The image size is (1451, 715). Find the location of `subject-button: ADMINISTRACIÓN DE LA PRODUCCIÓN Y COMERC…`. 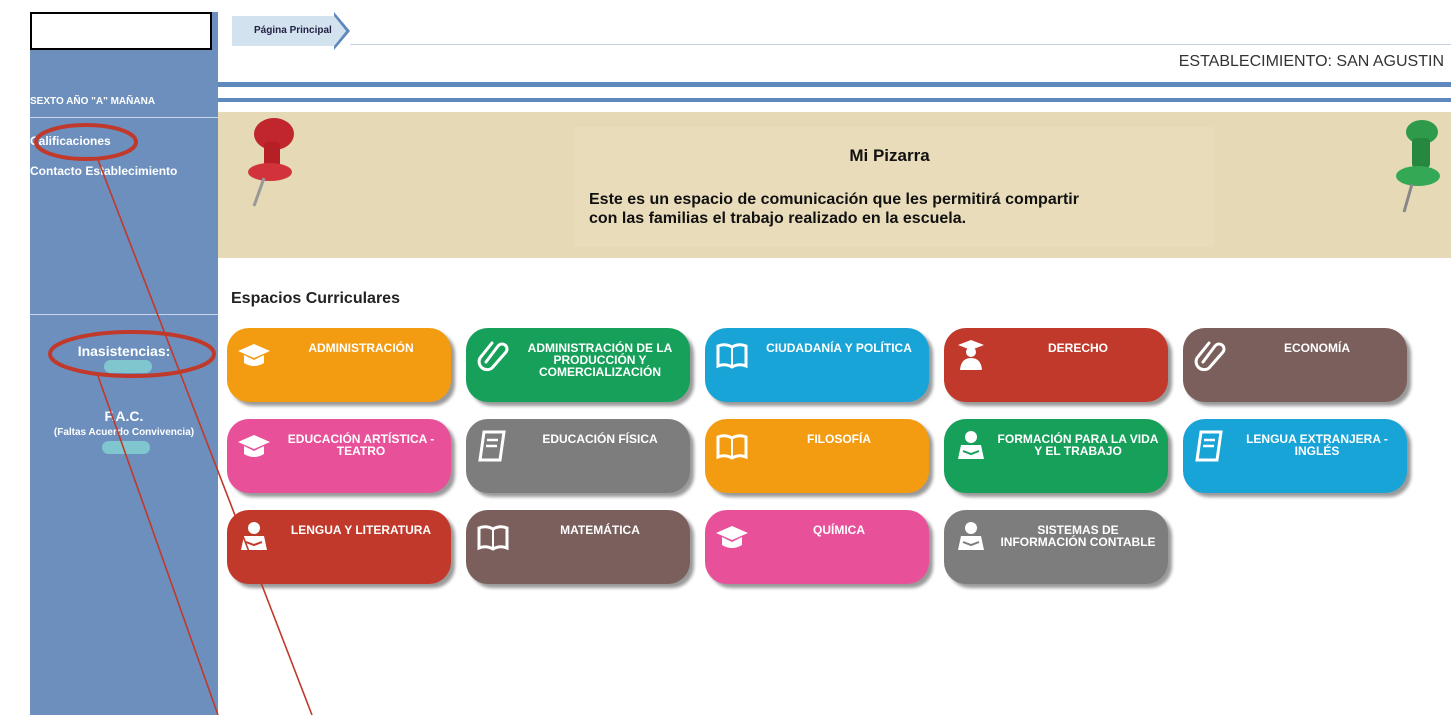

subject-button: ADMINISTRACIÓN DE LA PRODUCCIÓN Y COMERC… is located at coordinates (578, 365).